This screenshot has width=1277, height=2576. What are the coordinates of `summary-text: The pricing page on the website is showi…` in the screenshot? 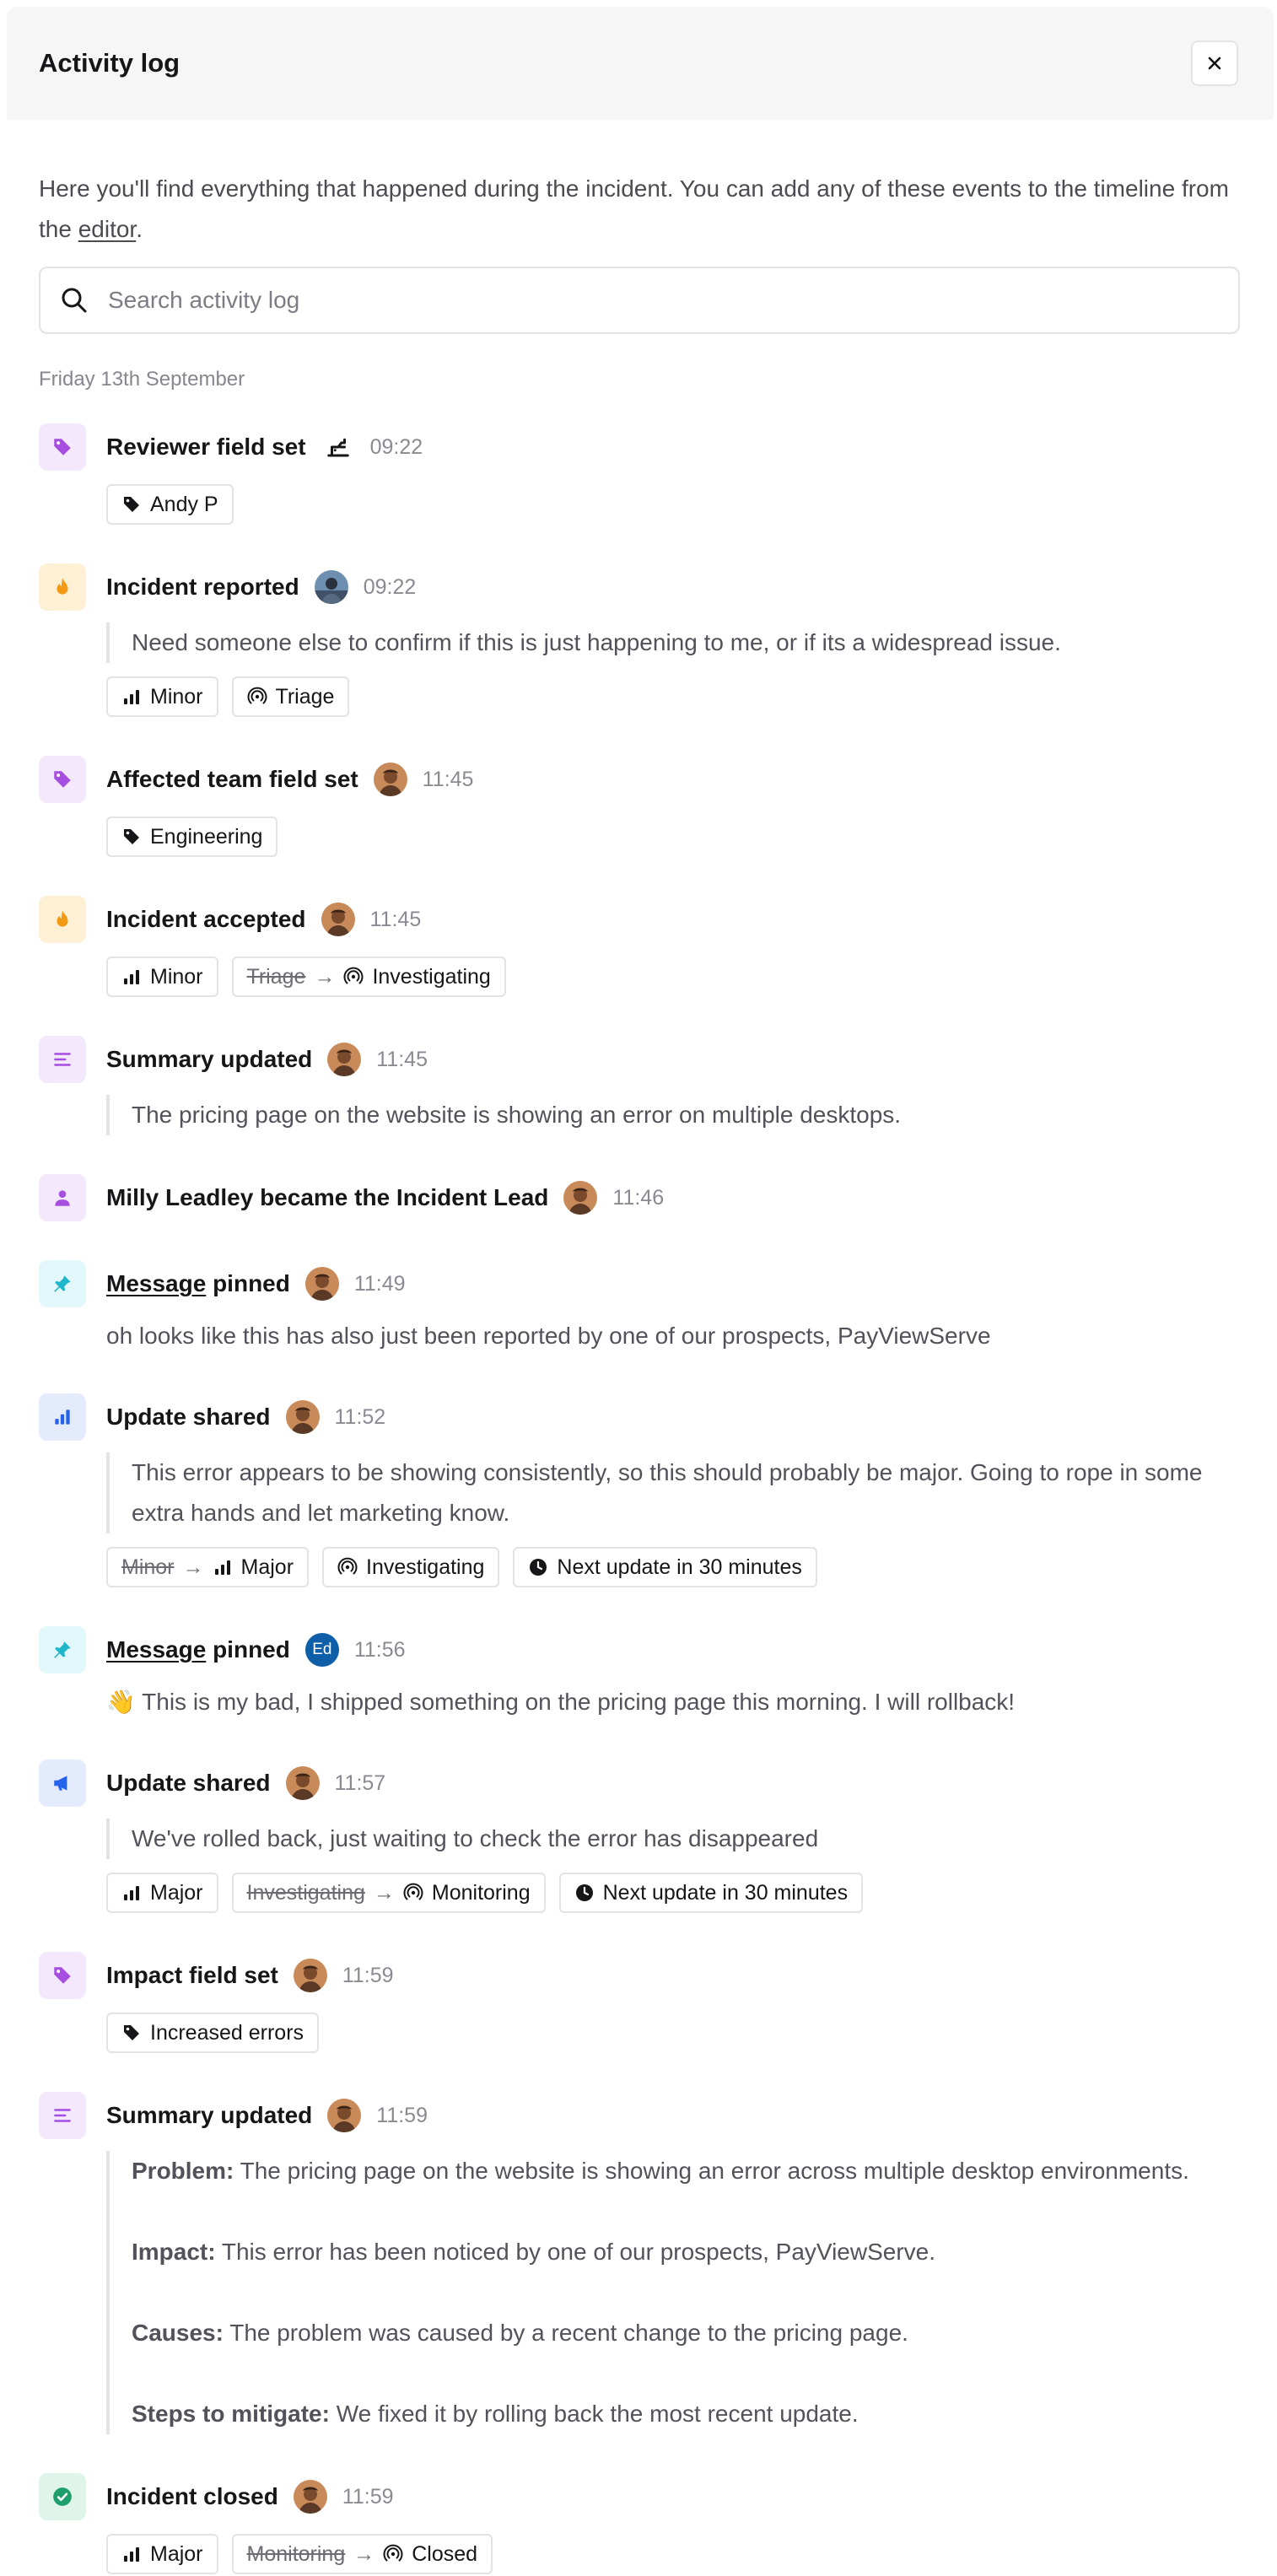 It's located at (711, 2171).